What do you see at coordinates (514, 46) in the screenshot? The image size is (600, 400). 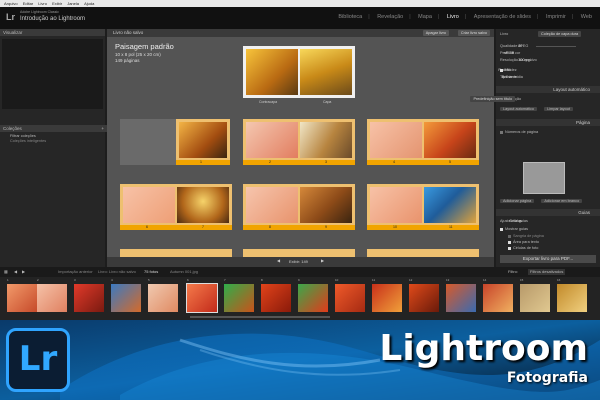 I see `jpeg-quality-label: Qualidade JPEG` at bounding box center [514, 46].